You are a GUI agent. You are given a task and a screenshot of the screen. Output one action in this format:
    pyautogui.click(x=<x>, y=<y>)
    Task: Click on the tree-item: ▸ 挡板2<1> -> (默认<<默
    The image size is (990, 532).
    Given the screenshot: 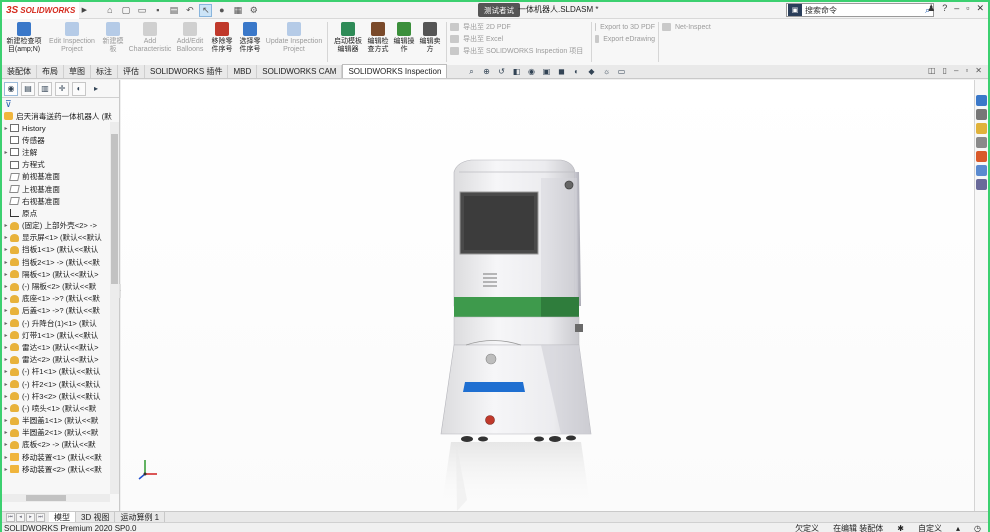 What is the action you would take?
    pyautogui.click(x=56, y=262)
    